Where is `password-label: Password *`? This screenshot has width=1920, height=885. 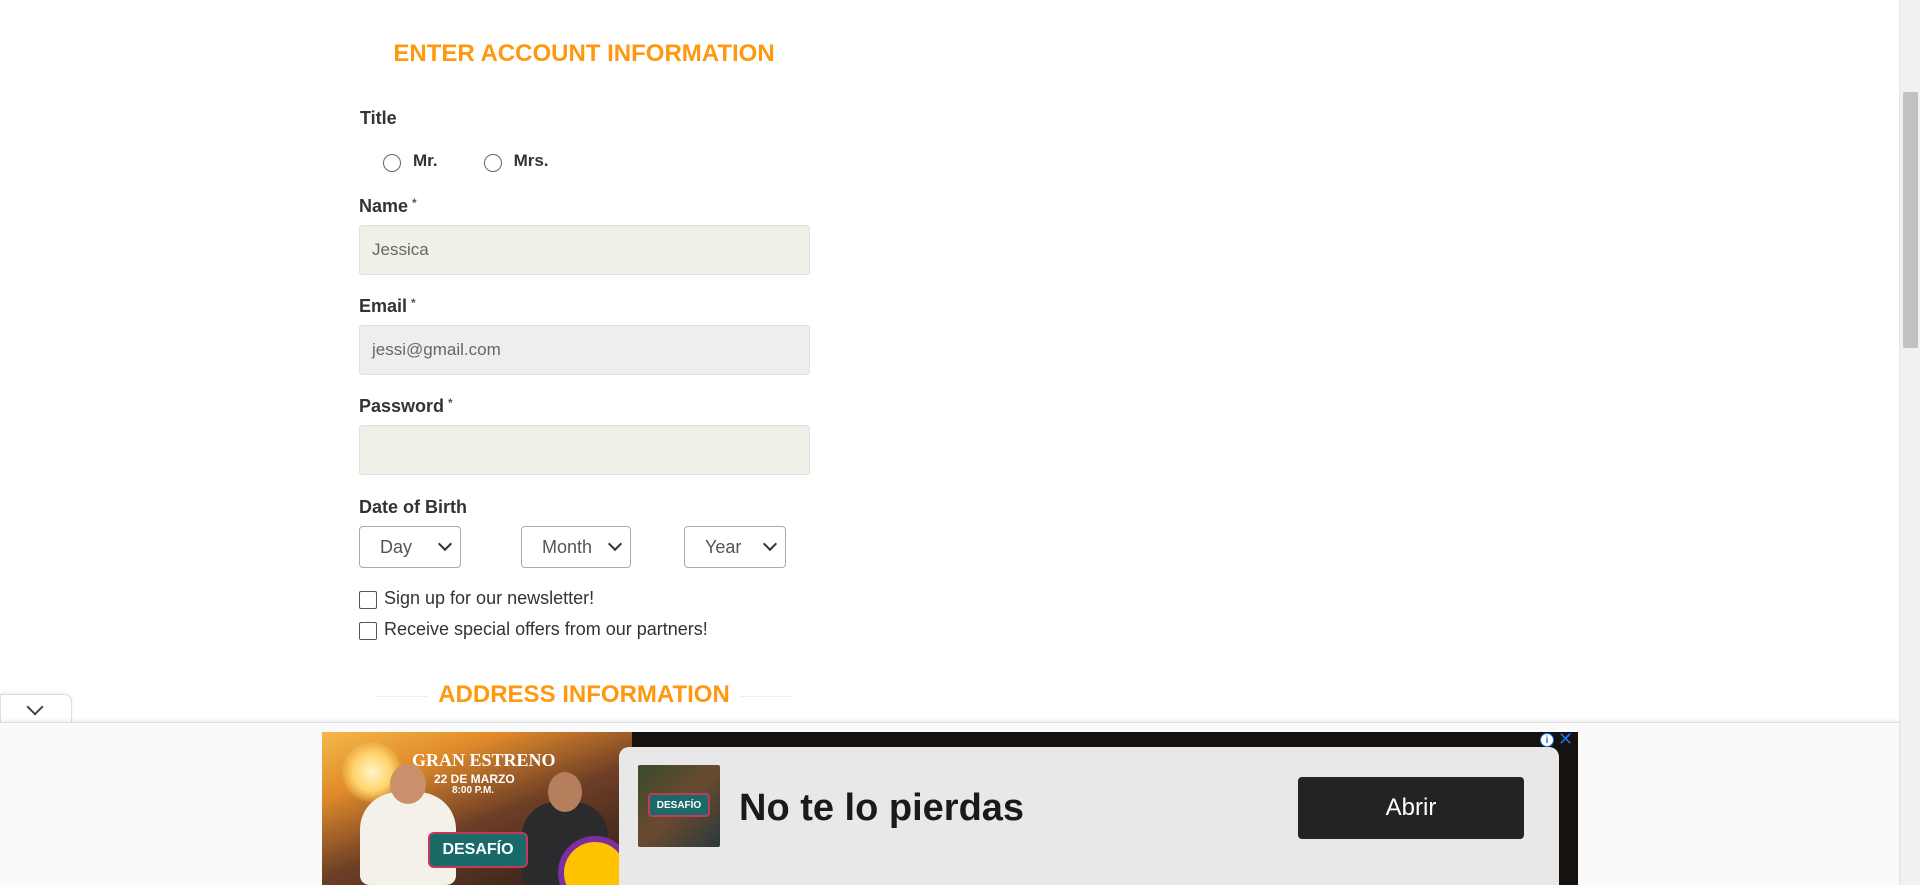
password-label: Password * is located at coordinates (406, 406).